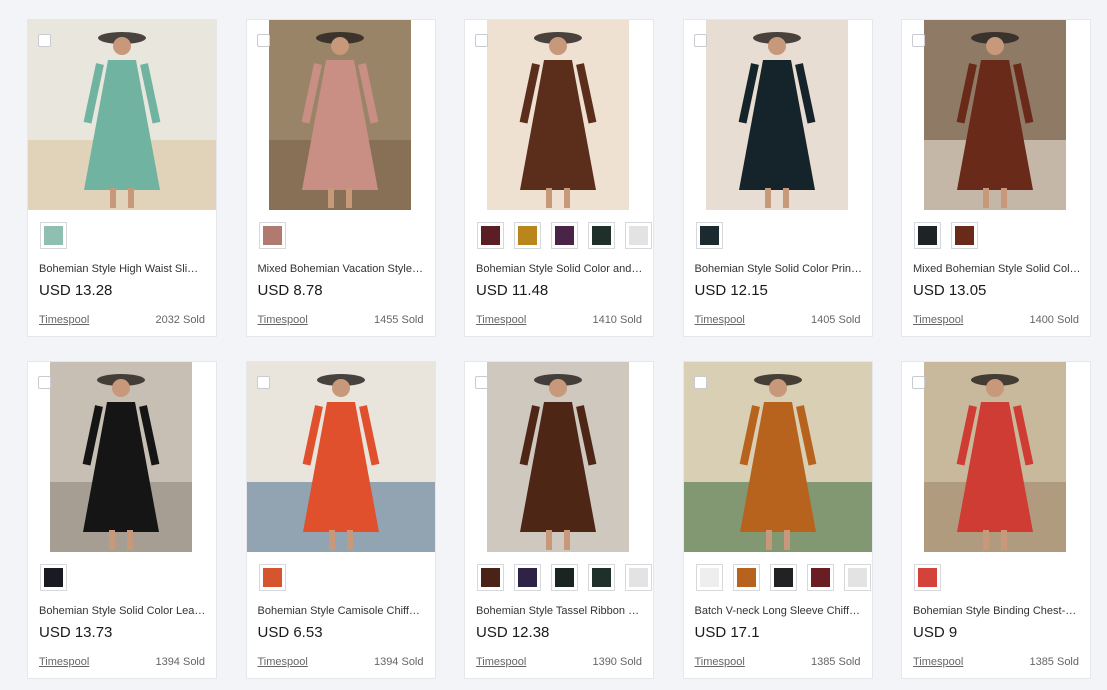 This screenshot has height=690, width=1107. Describe the element at coordinates (779, 269) in the screenshot. I see `product-title: Bohemian Style Solid Color Print Dress` at that location.